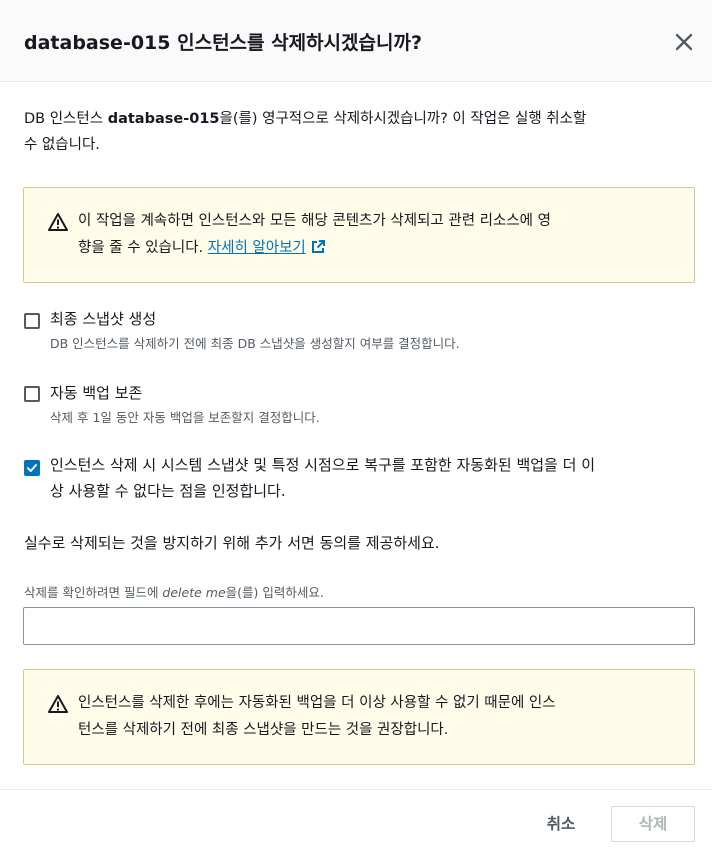 This screenshot has width=712, height=856. I want to click on dialog-footer: 취소 삭제, so click(356, 822).